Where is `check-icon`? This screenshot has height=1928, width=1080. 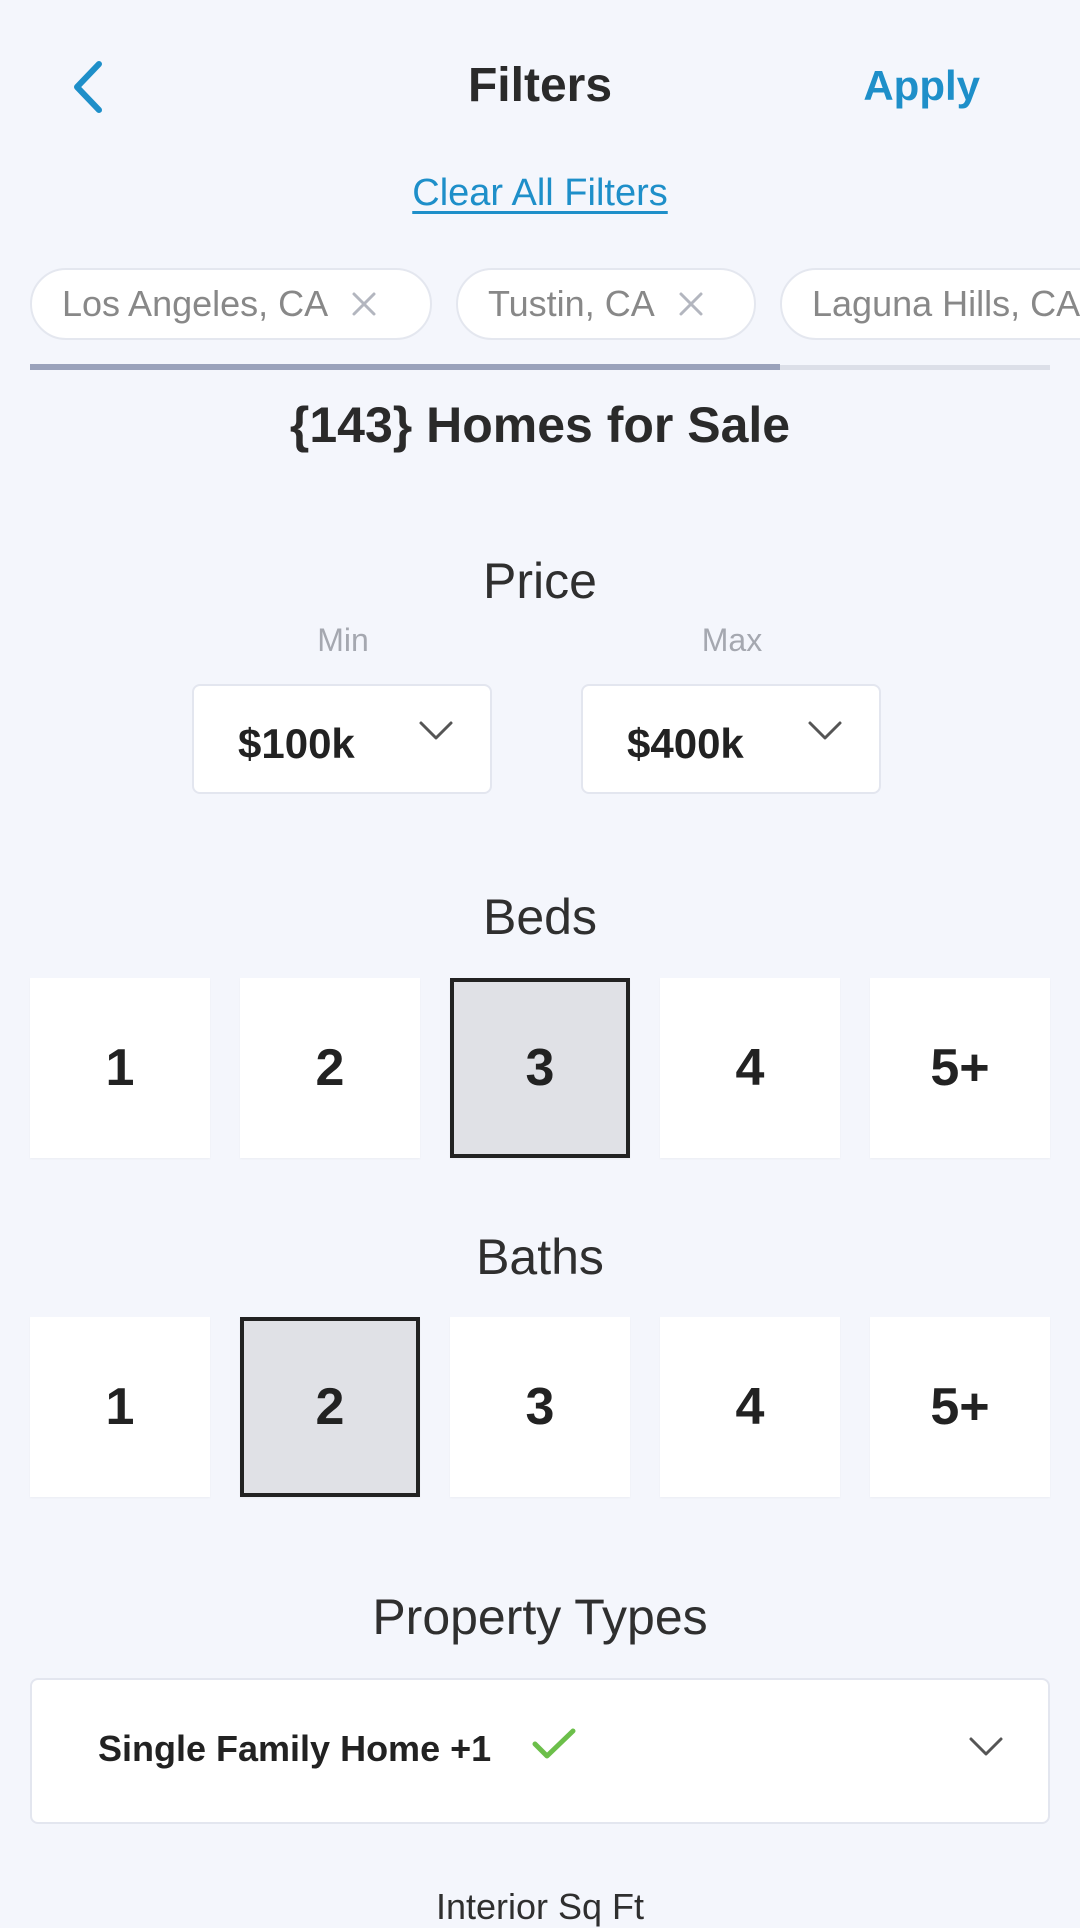
check-icon is located at coordinates (554, 1743).